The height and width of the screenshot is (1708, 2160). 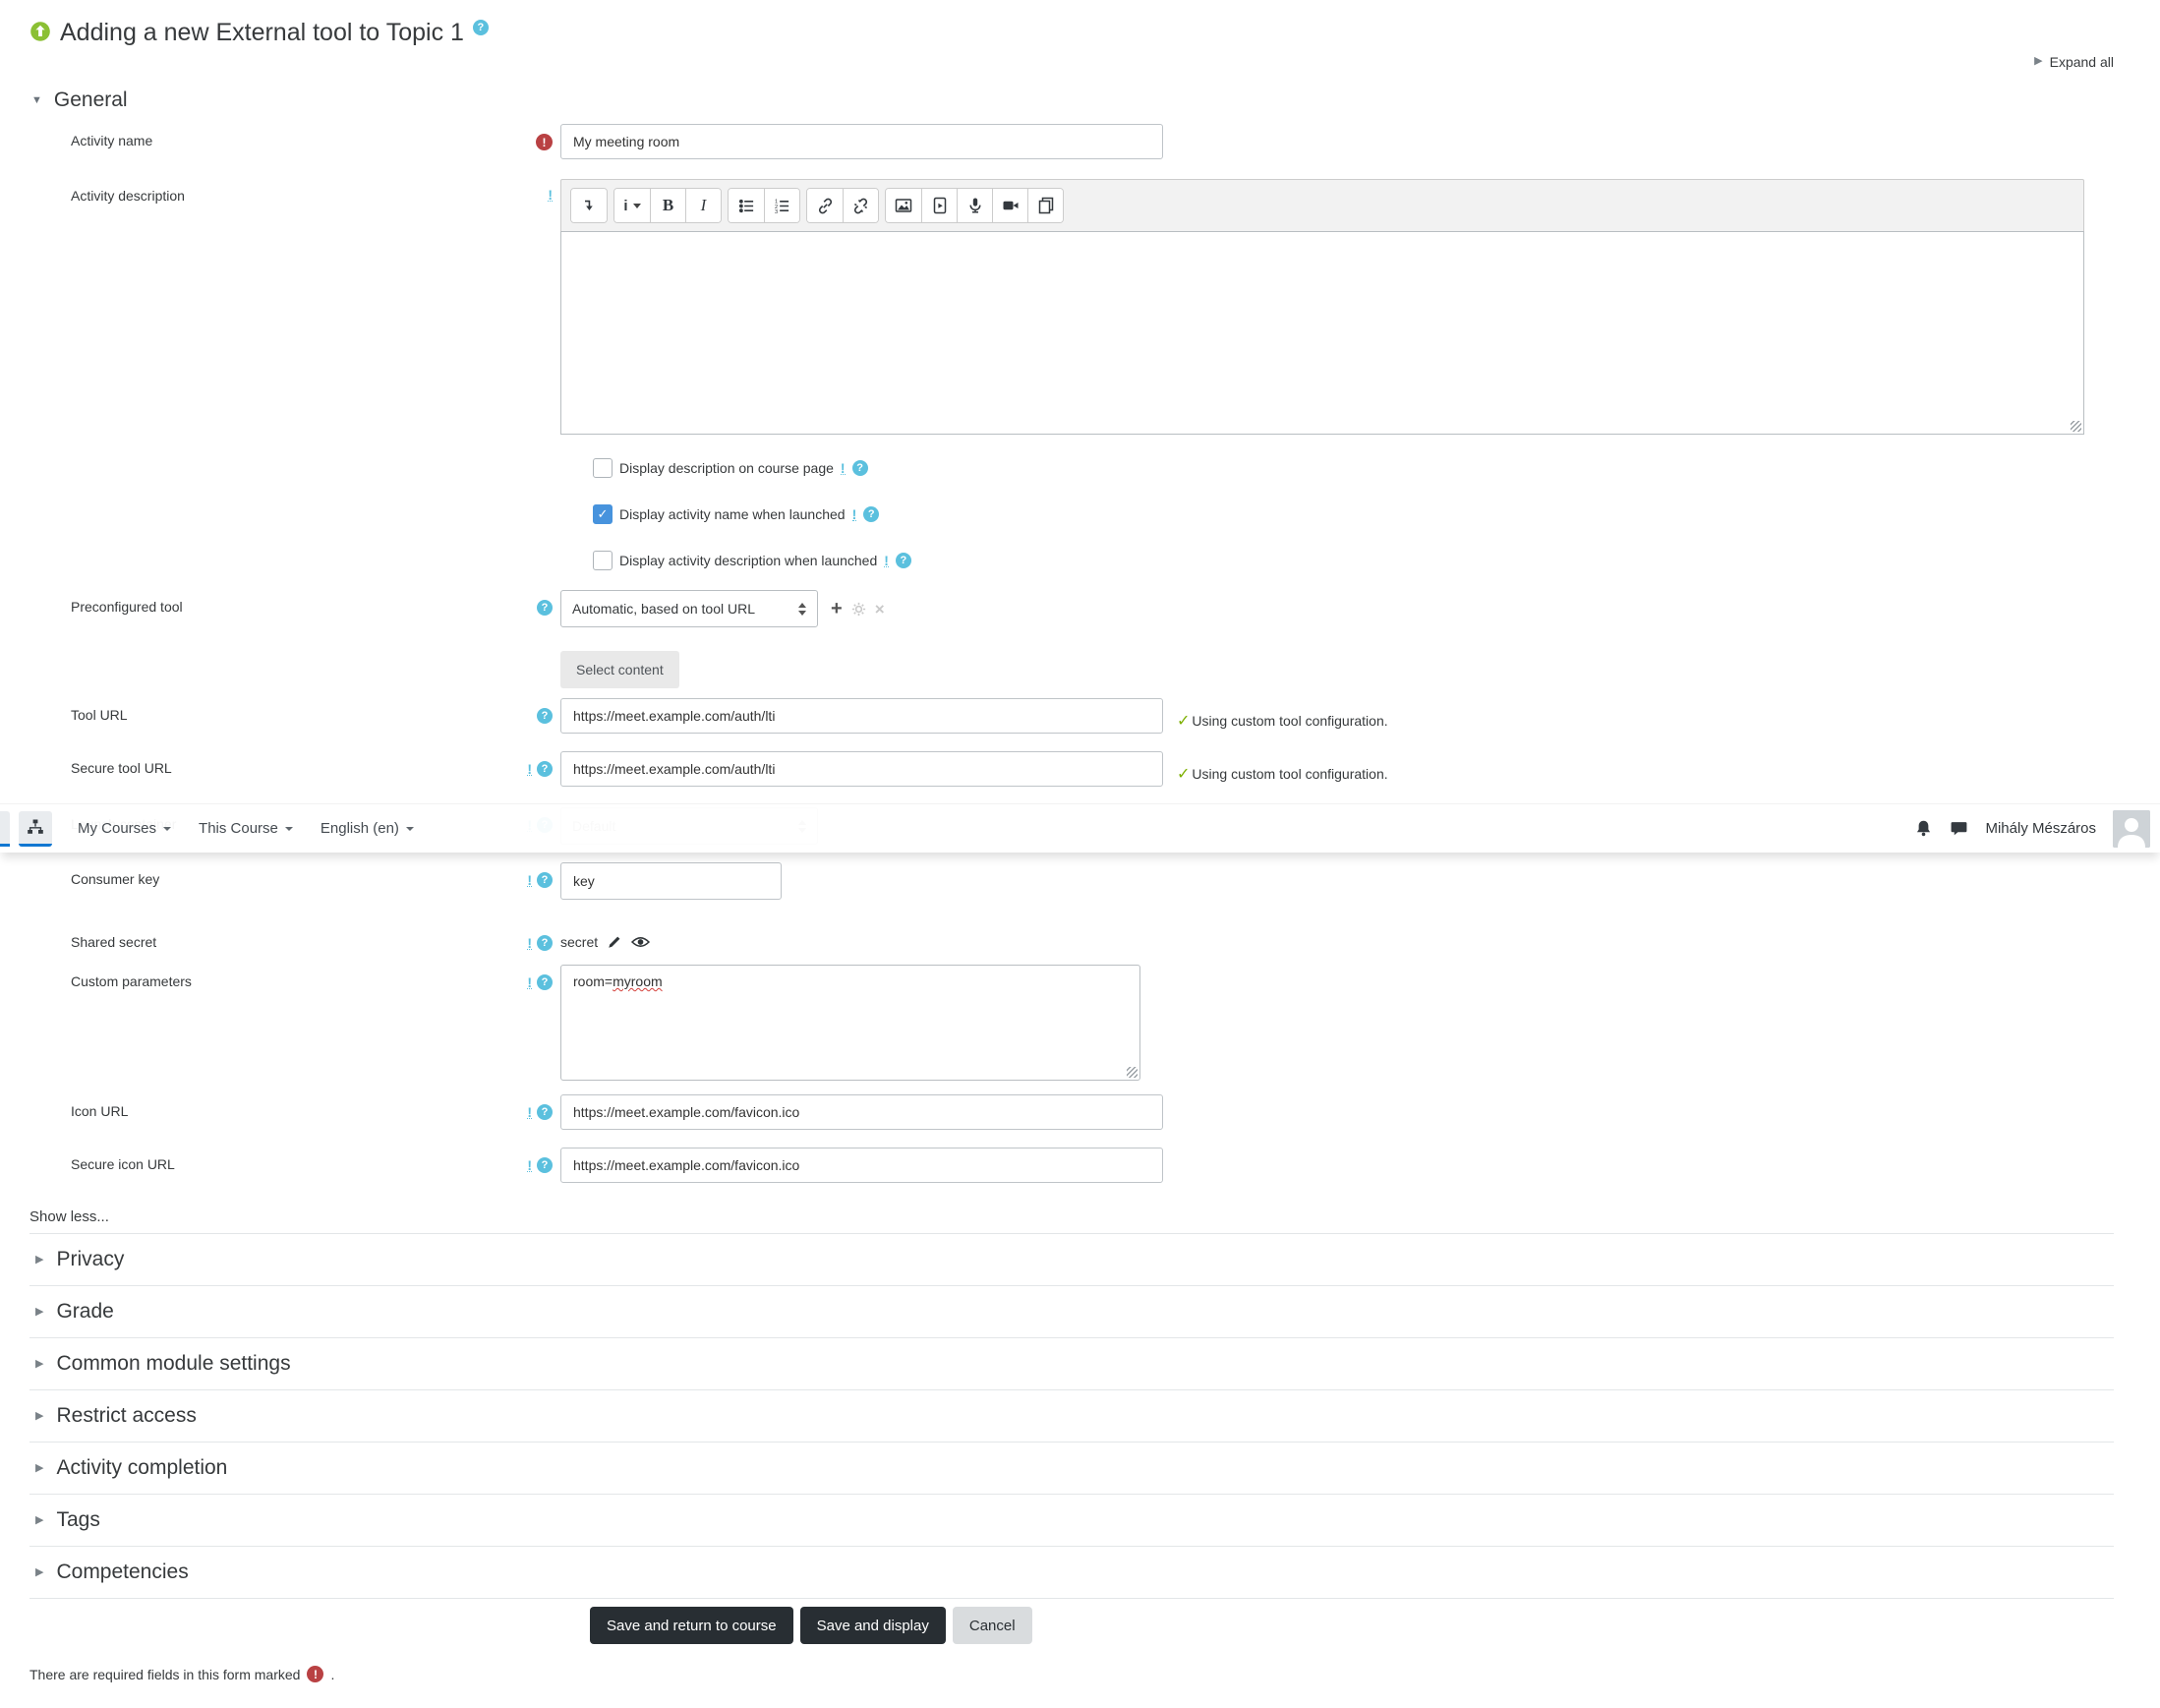 I want to click on cancel-button: Cancel, so click(x=992, y=1626).